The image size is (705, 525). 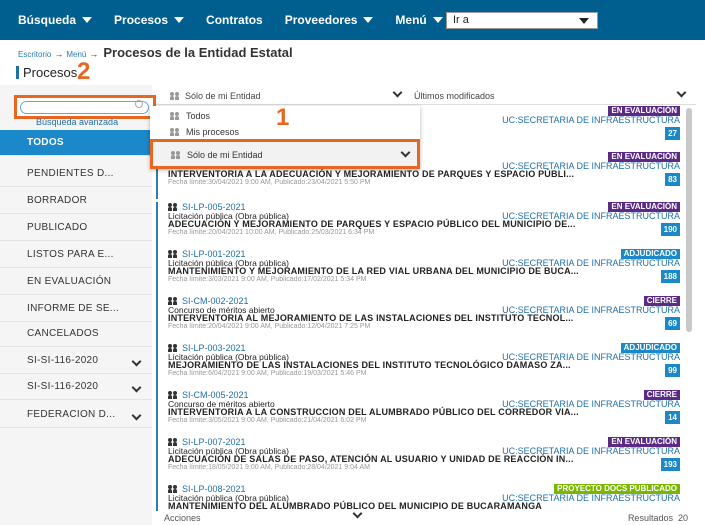 I want to click on ir-a-value: Ir a, so click(x=461, y=20).